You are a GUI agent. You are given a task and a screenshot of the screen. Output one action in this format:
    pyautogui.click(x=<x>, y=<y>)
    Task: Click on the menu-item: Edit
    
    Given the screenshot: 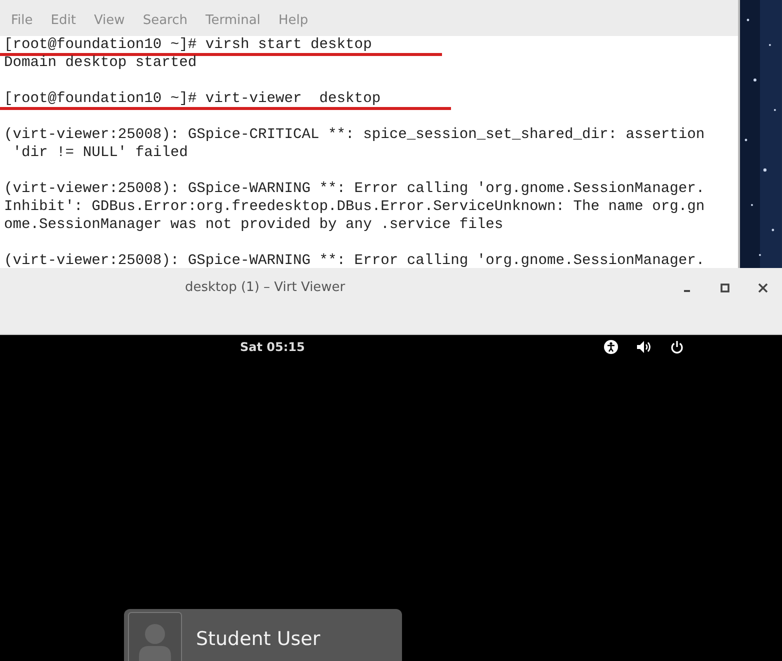 What is the action you would take?
    pyautogui.click(x=63, y=20)
    